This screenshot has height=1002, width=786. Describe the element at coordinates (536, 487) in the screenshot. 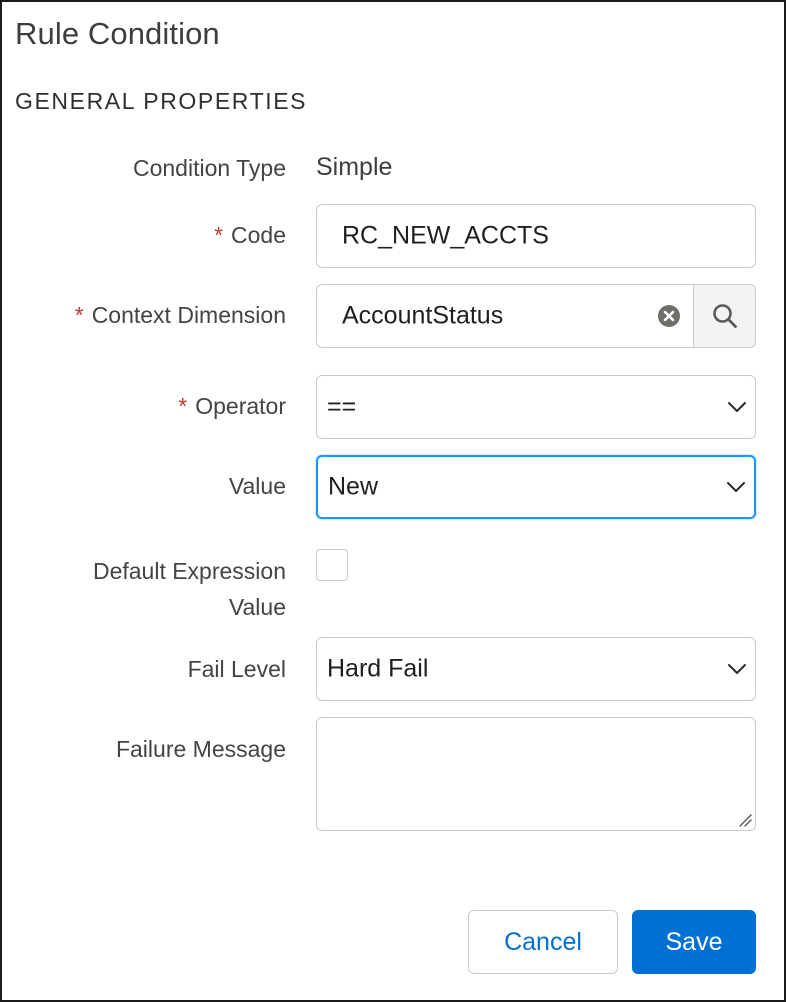

I see `value-select: New` at that location.